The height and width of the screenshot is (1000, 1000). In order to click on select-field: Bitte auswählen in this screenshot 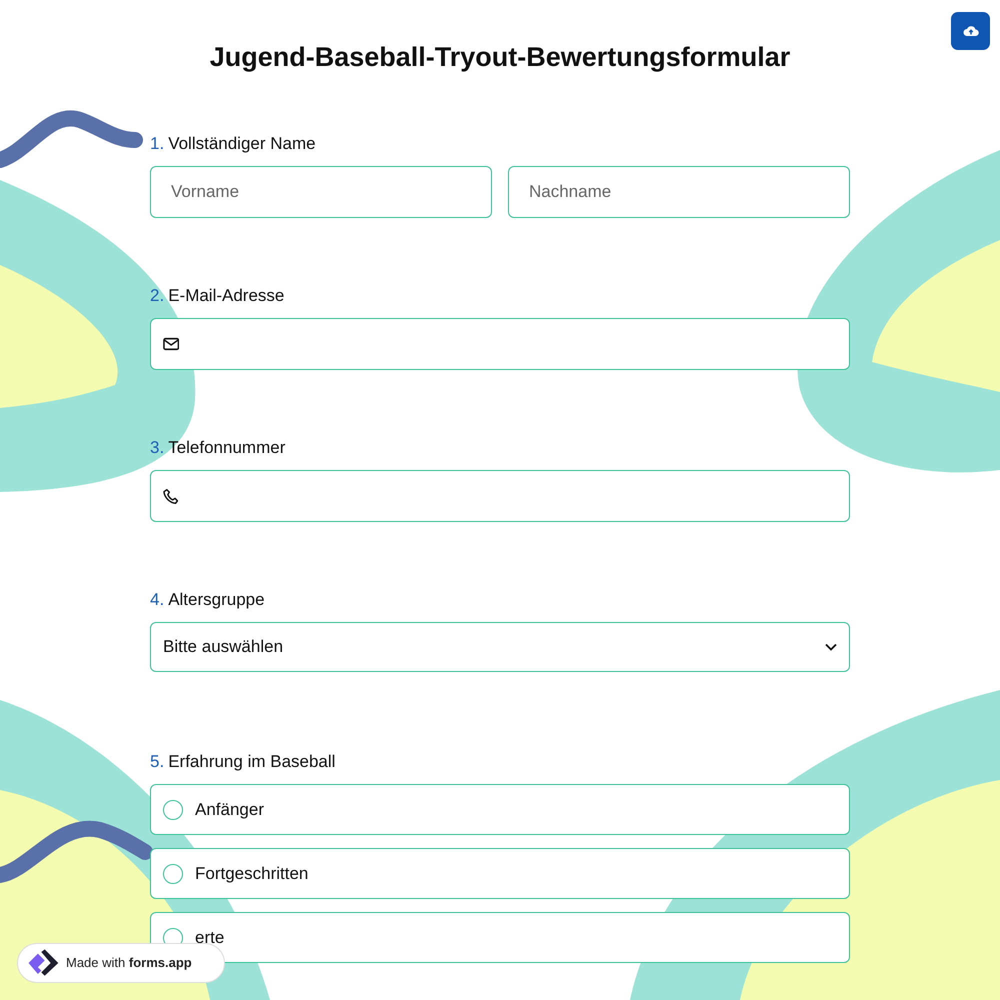, I will do `click(500, 647)`.